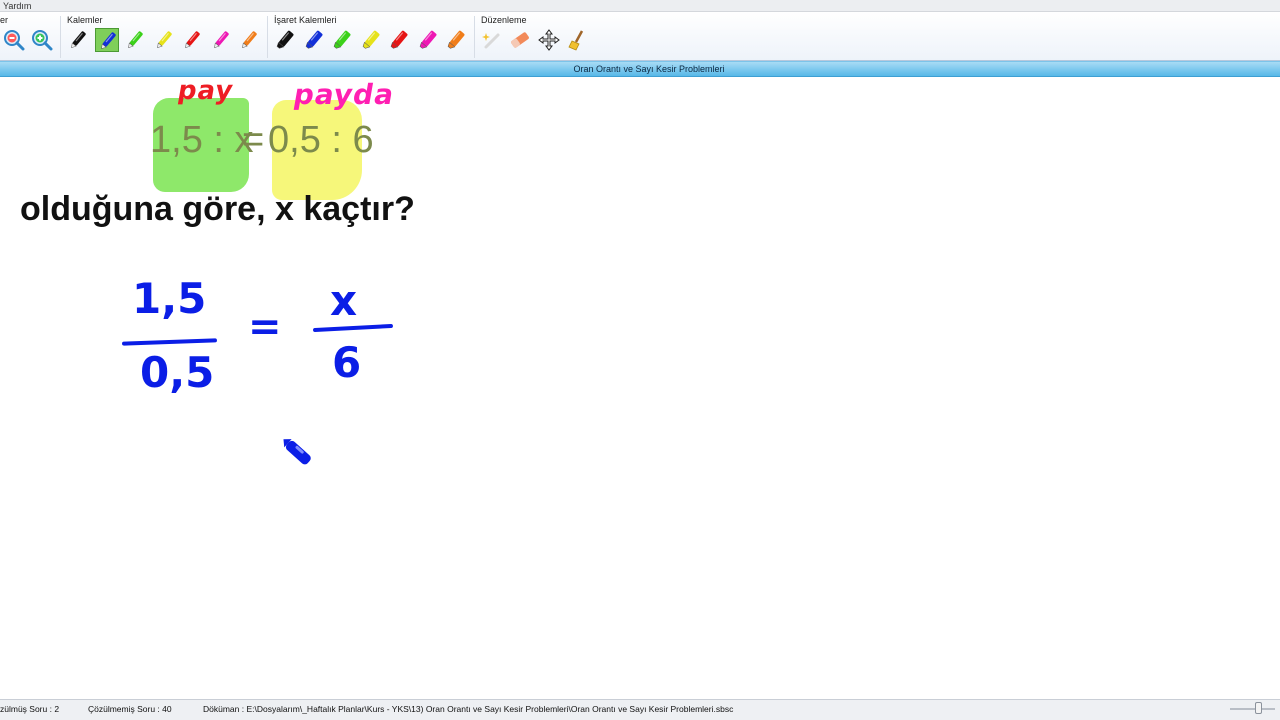 The height and width of the screenshot is (720, 1280). What do you see at coordinates (347, 362) in the screenshot?
I see `fraction-right-denominator: 6` at bounding box center [347, 362].